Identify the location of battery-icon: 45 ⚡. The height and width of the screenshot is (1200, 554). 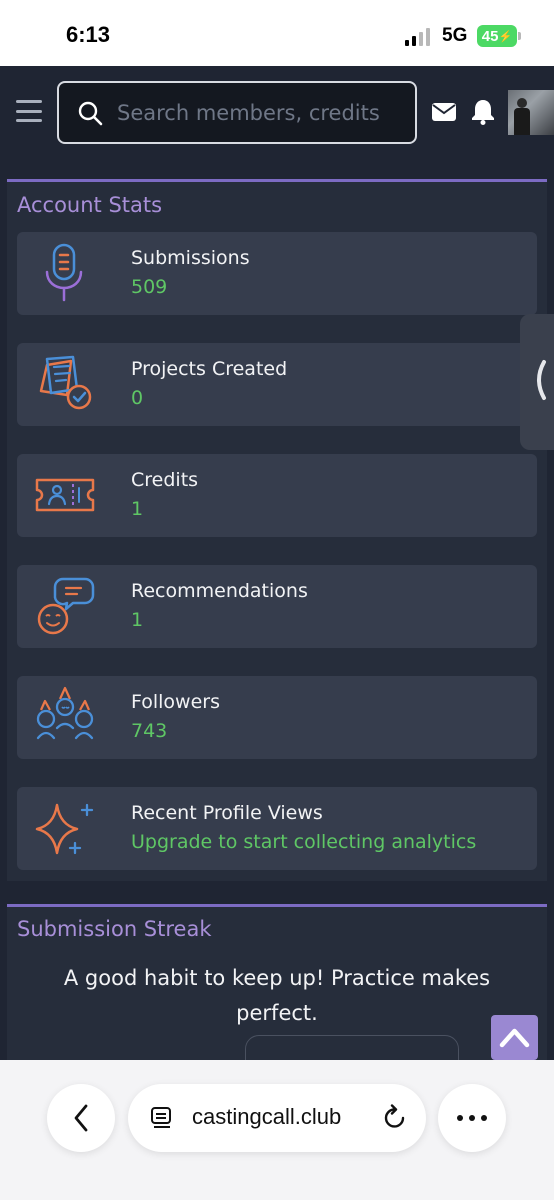
(497, 36).